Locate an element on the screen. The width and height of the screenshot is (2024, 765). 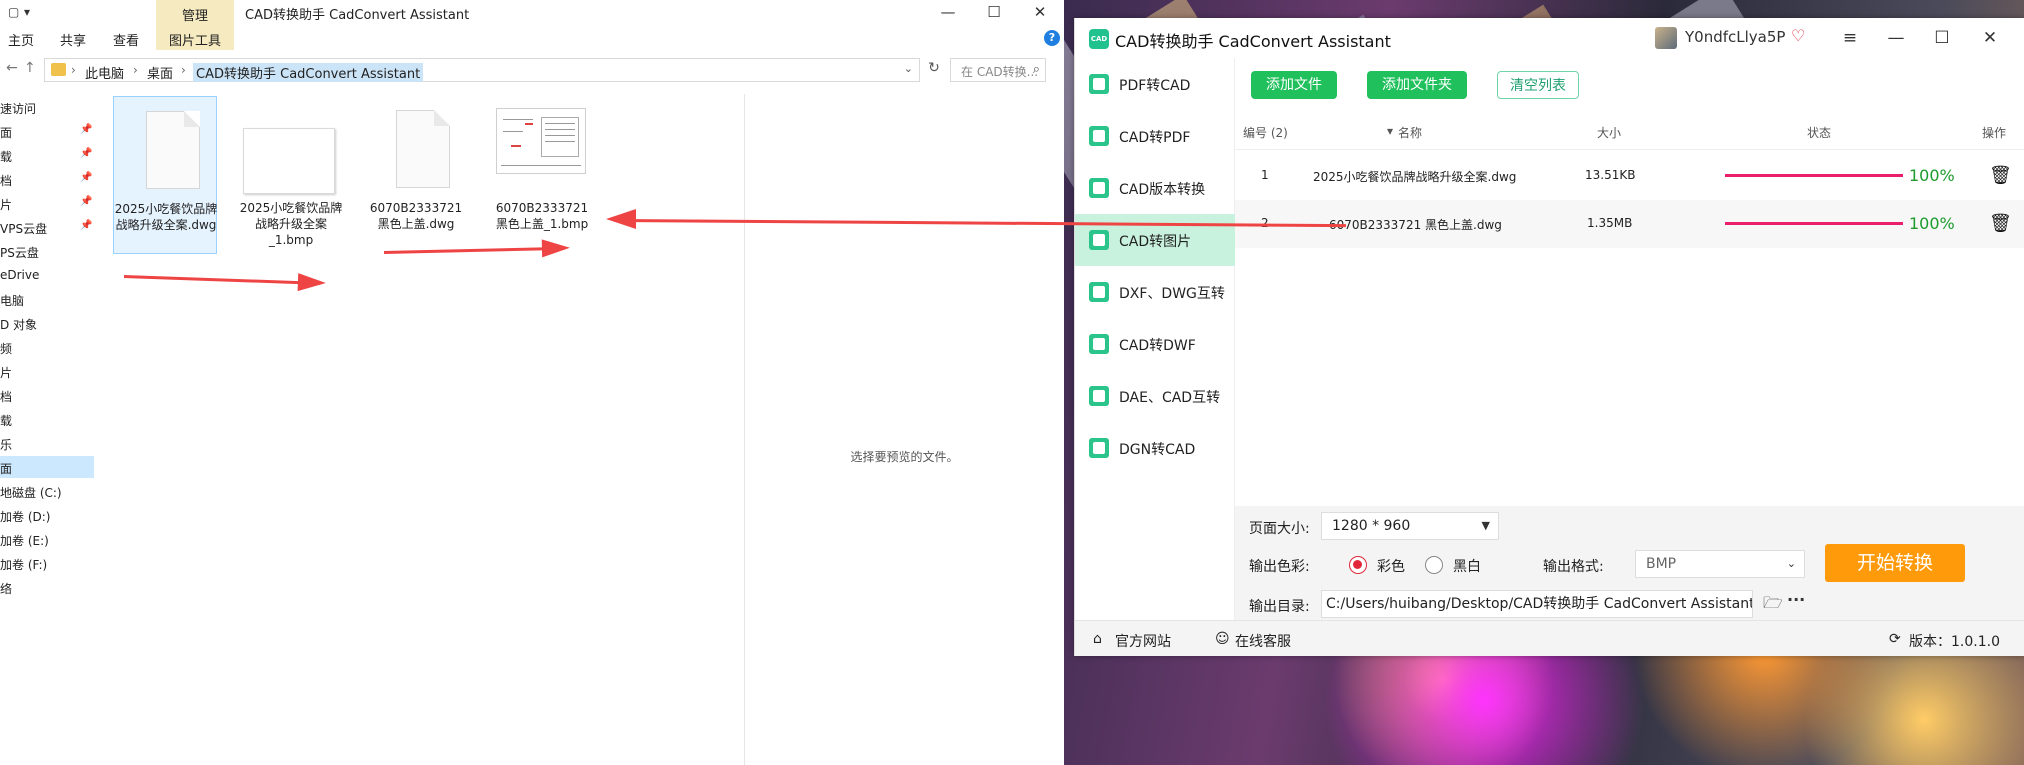
sidebar-item: CAD转DWF is located at coordinates (1155, 344).